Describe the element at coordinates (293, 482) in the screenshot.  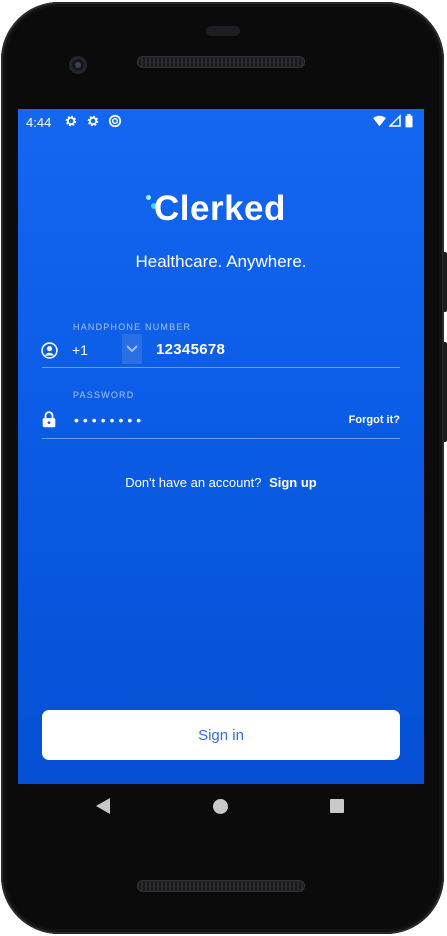
I see `signup-link: Sign up` at that location.